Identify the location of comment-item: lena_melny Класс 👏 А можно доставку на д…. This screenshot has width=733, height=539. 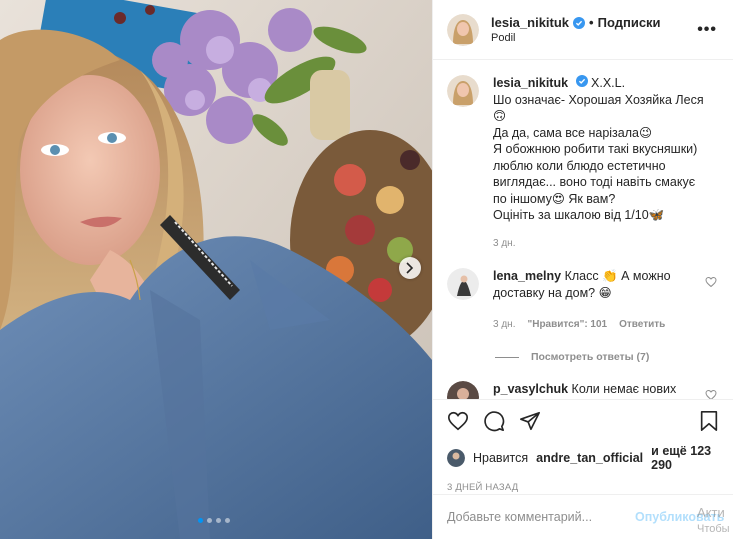
(582, 300).